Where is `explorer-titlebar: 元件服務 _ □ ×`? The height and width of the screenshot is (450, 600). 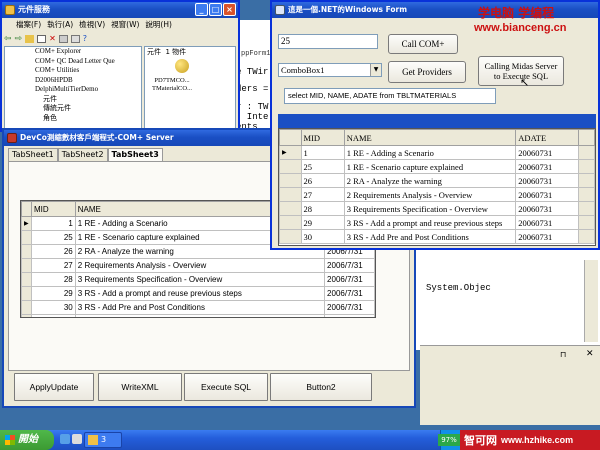 explorer-titlebar: 元件服務 _ □ × is located at coordinates (120, 10).